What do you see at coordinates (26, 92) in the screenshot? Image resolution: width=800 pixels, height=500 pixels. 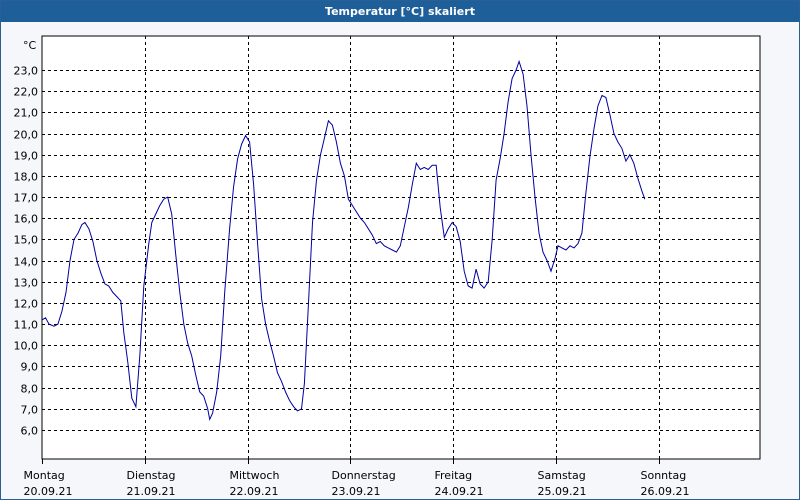 I see `y-tick-label: 22,0` at bounding box center [26, 92].